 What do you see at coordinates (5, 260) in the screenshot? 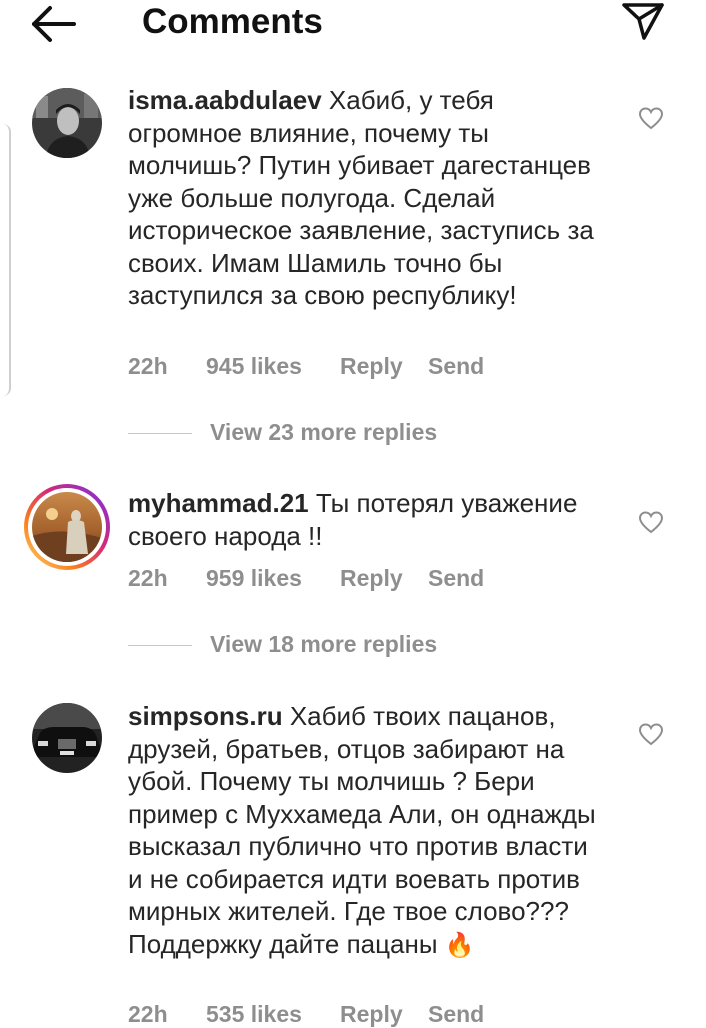
I see `scroll-edge-indicator` at bounding box center [5, 260].